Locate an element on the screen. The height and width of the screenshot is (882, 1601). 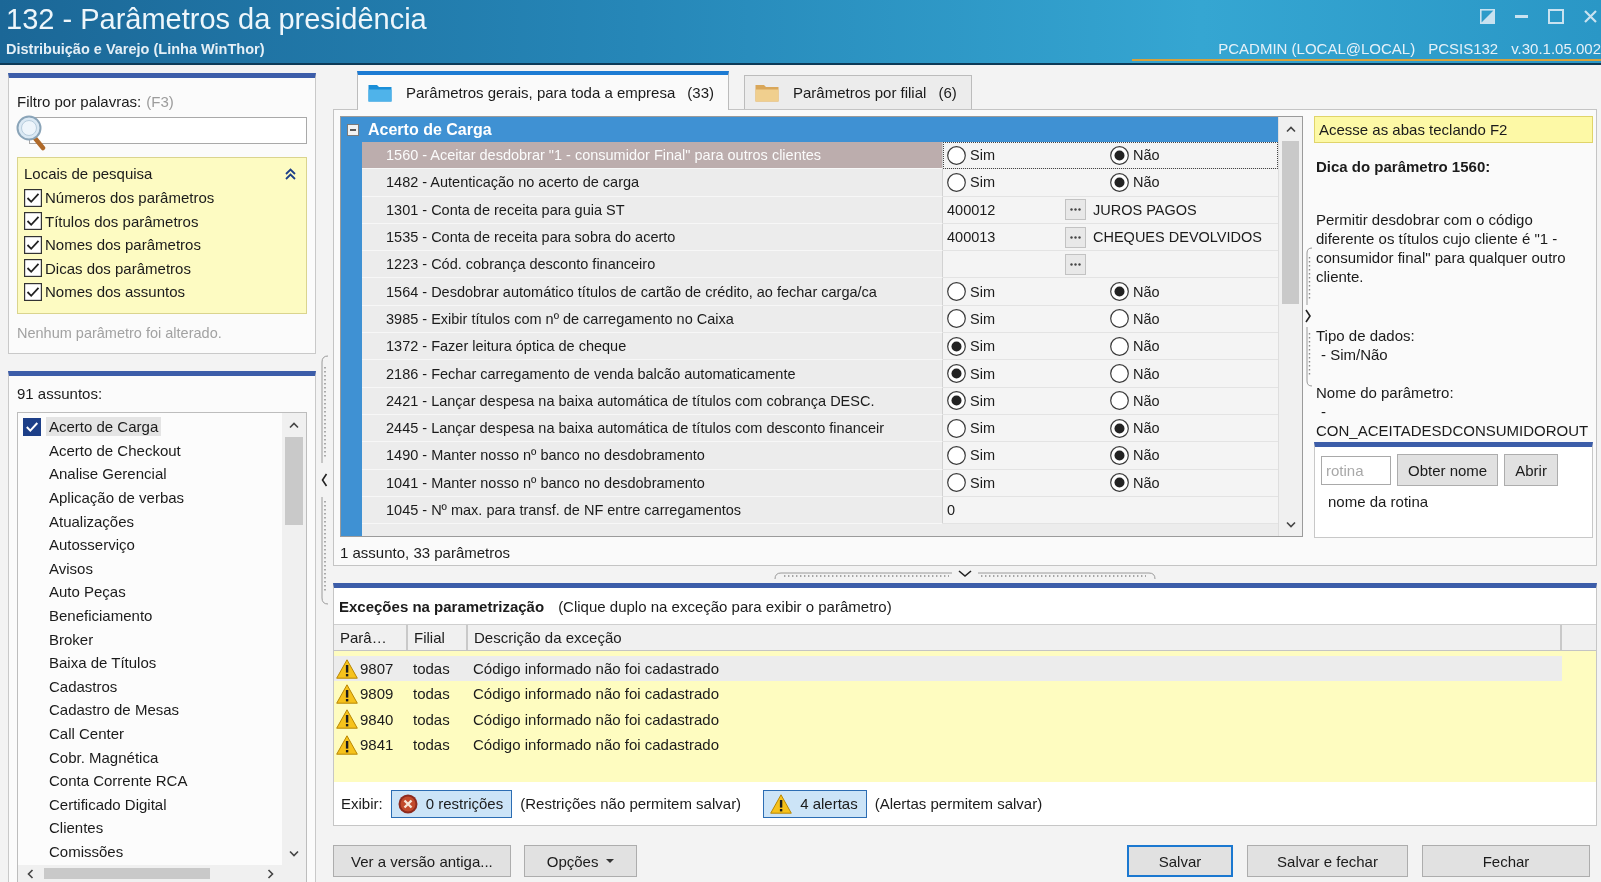
parameter-name-cell: 1490 - Manter nosso nº banco no desdobramento is located at coordinates (652, 456).